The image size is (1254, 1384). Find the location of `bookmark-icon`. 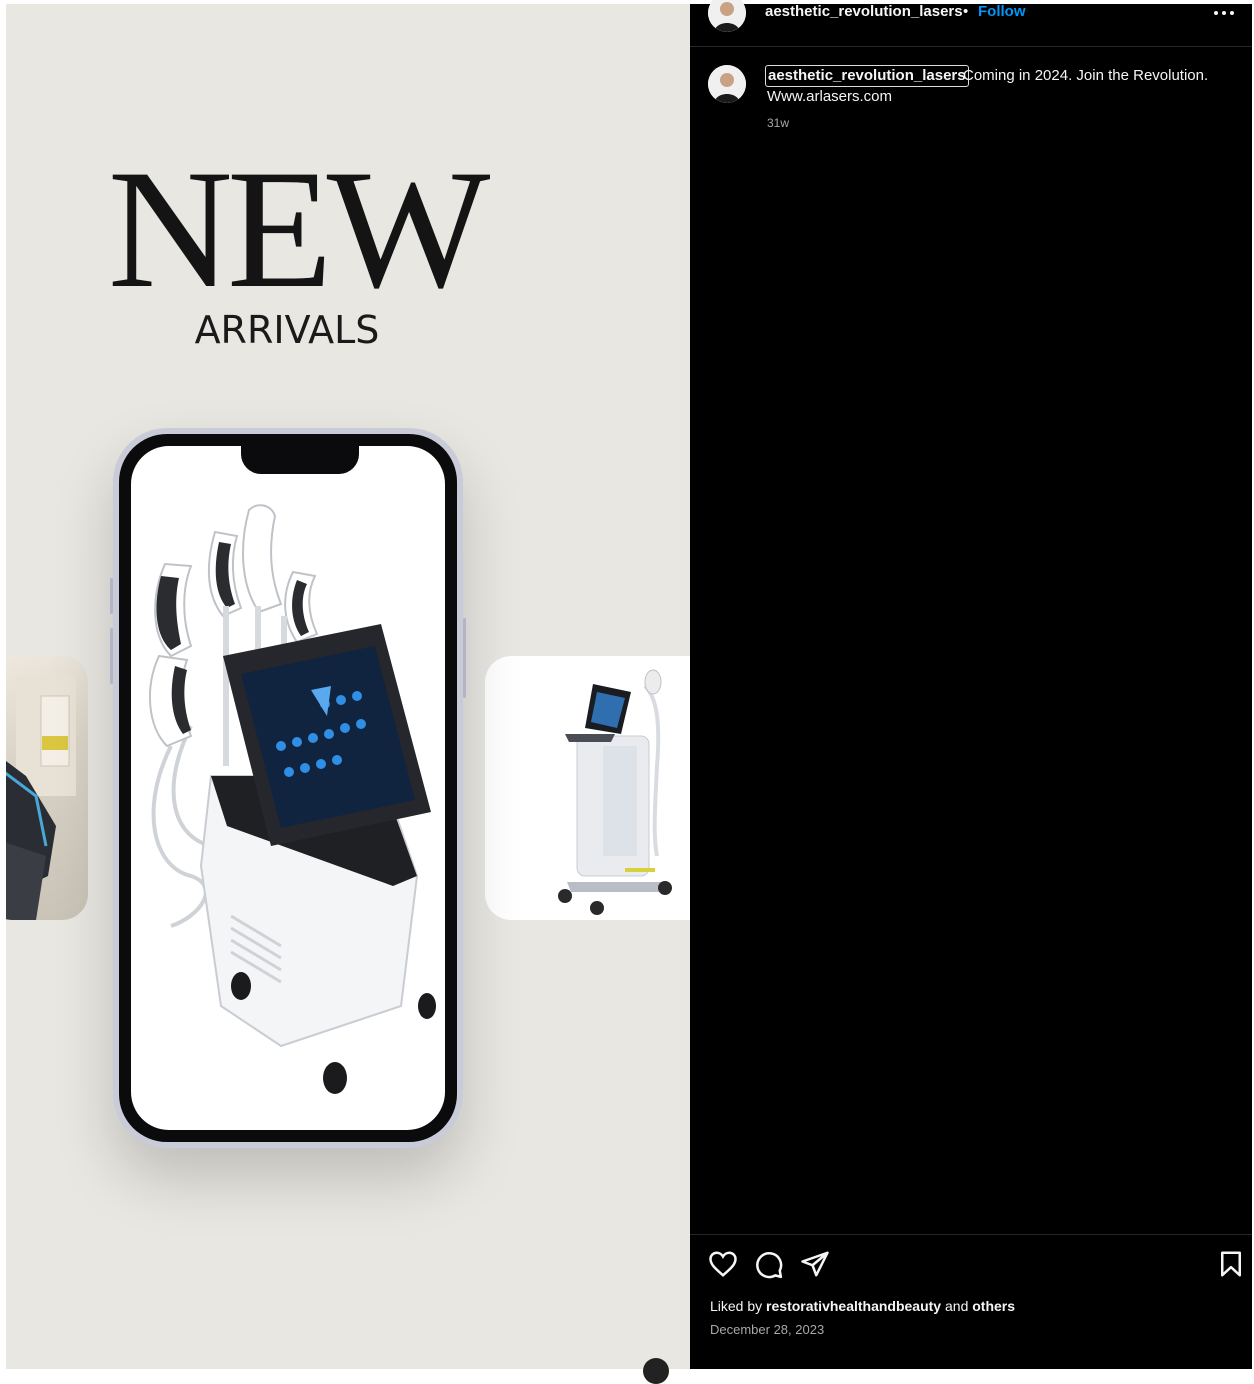

bookmark-icon is located at coordinates (1231, 1264).